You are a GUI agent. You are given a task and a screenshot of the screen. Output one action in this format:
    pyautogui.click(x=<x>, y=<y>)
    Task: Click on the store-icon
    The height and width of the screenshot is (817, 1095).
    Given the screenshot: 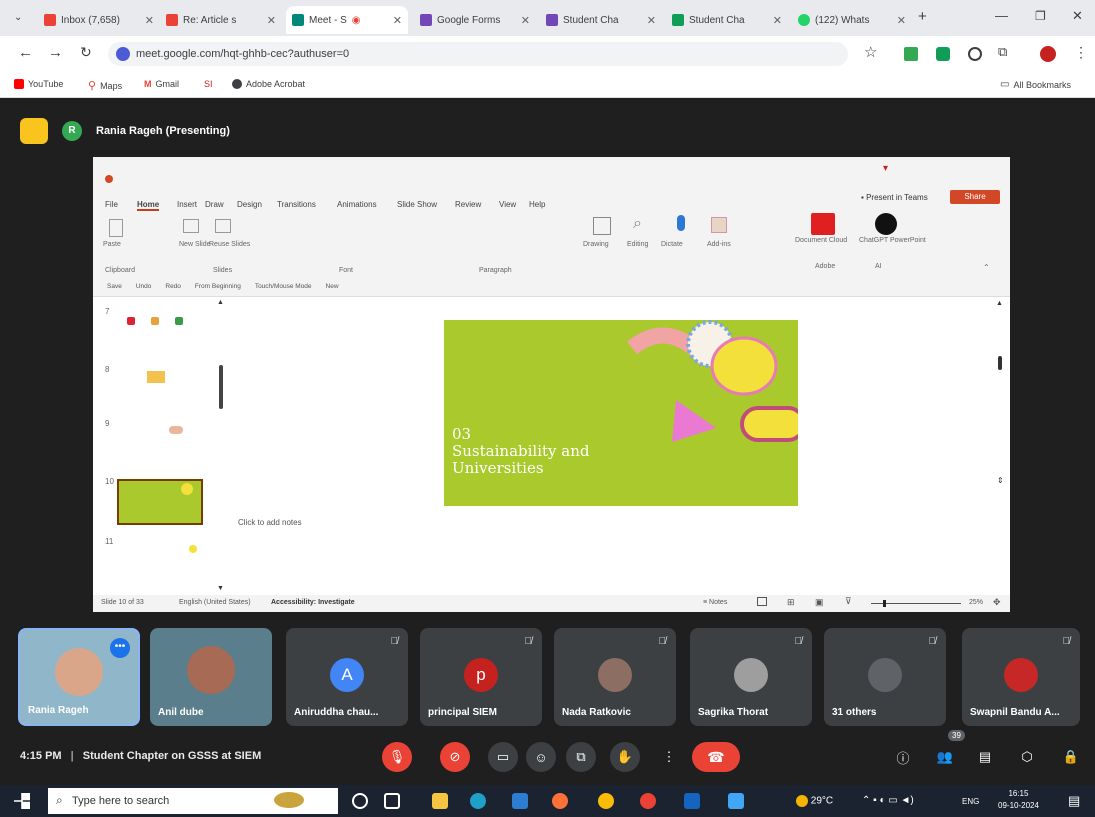 What is the action you would take?
    pyautogui.click(x=520, y=801)
    